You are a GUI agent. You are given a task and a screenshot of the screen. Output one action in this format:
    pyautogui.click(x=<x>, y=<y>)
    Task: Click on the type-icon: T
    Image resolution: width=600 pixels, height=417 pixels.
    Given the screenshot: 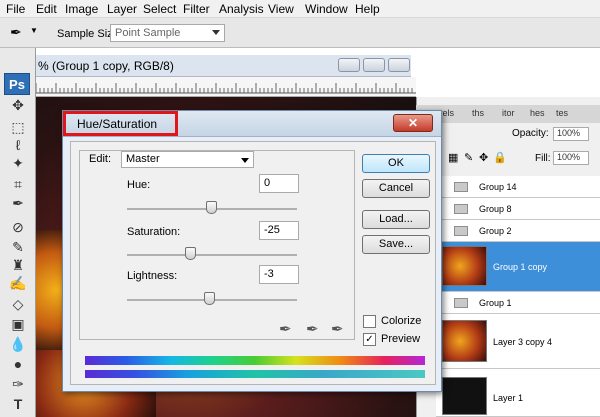 What is the action you would take?
    pyautogui.click(x=18, y=404)
    